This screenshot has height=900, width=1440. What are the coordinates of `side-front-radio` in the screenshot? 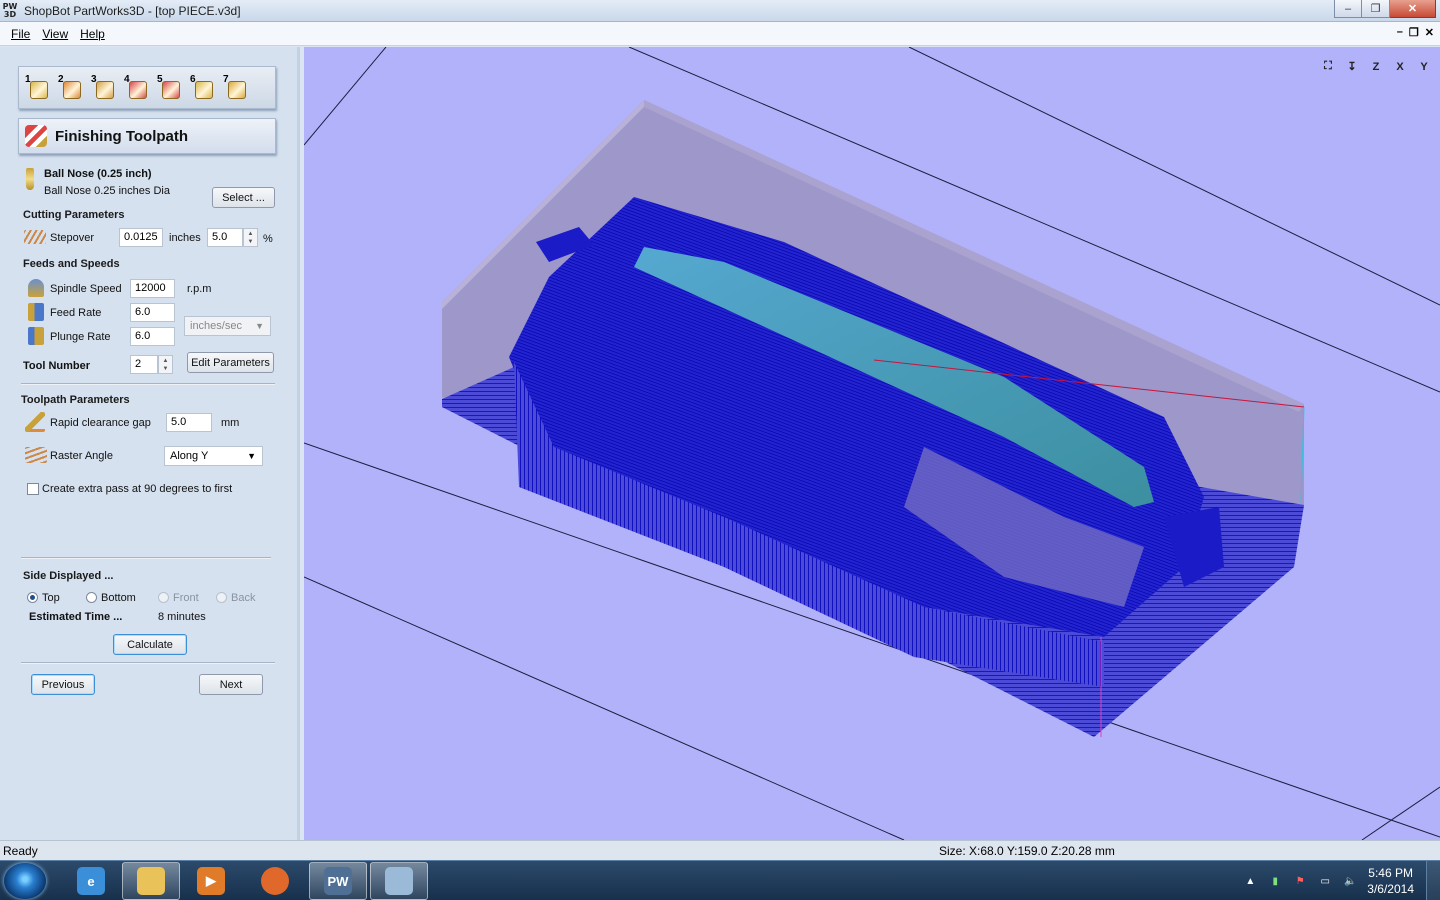 It's located at (163, 597).